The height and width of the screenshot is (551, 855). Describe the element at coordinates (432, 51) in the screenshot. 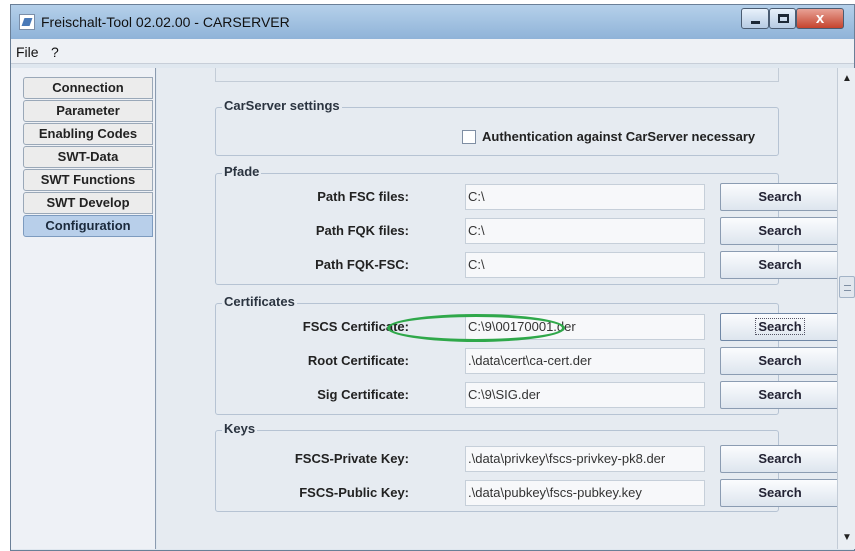

I see `menu-bar: File ?` at that location.